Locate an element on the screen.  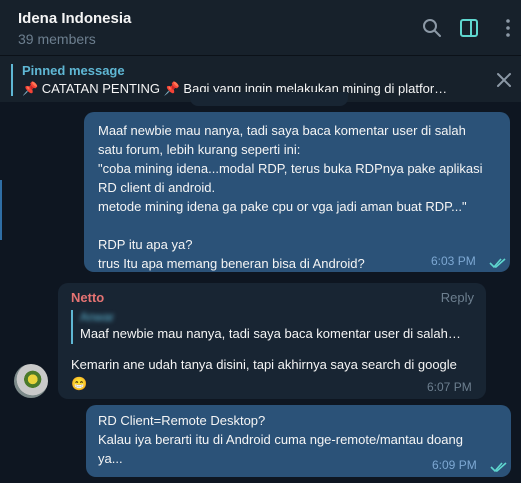
message-time: 6:07 PM is located at coordinates (449, 387).